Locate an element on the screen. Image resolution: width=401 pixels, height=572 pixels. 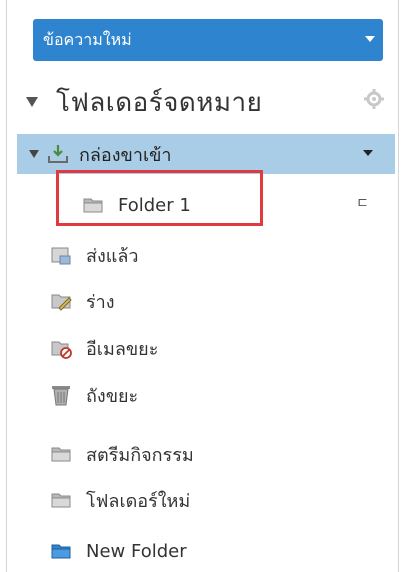
collapse-triangle-icon is located at coordinates (32, 102).